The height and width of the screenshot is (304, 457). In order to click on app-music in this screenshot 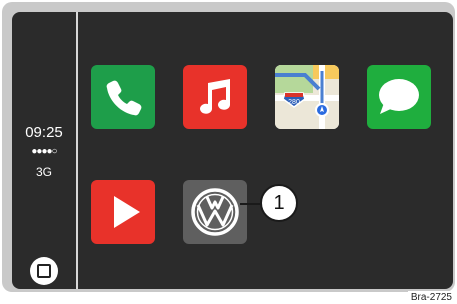, I will do `click(215, 97)`.